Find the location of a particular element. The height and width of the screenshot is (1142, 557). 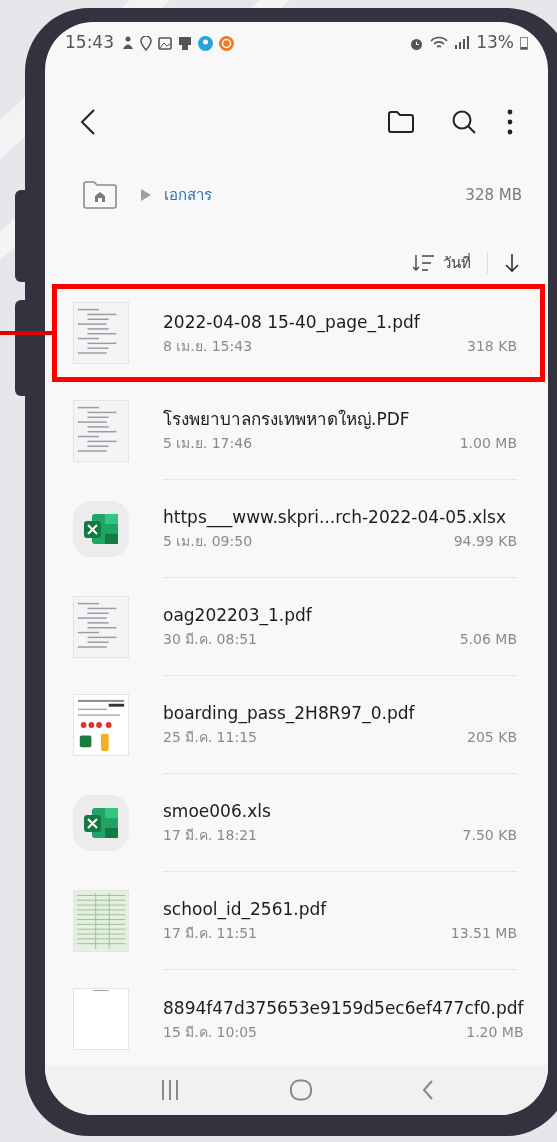

file-name: โรงพยาบาลกรงเทพหาดใหญ่.PDF is located at coordinates (287, 419).